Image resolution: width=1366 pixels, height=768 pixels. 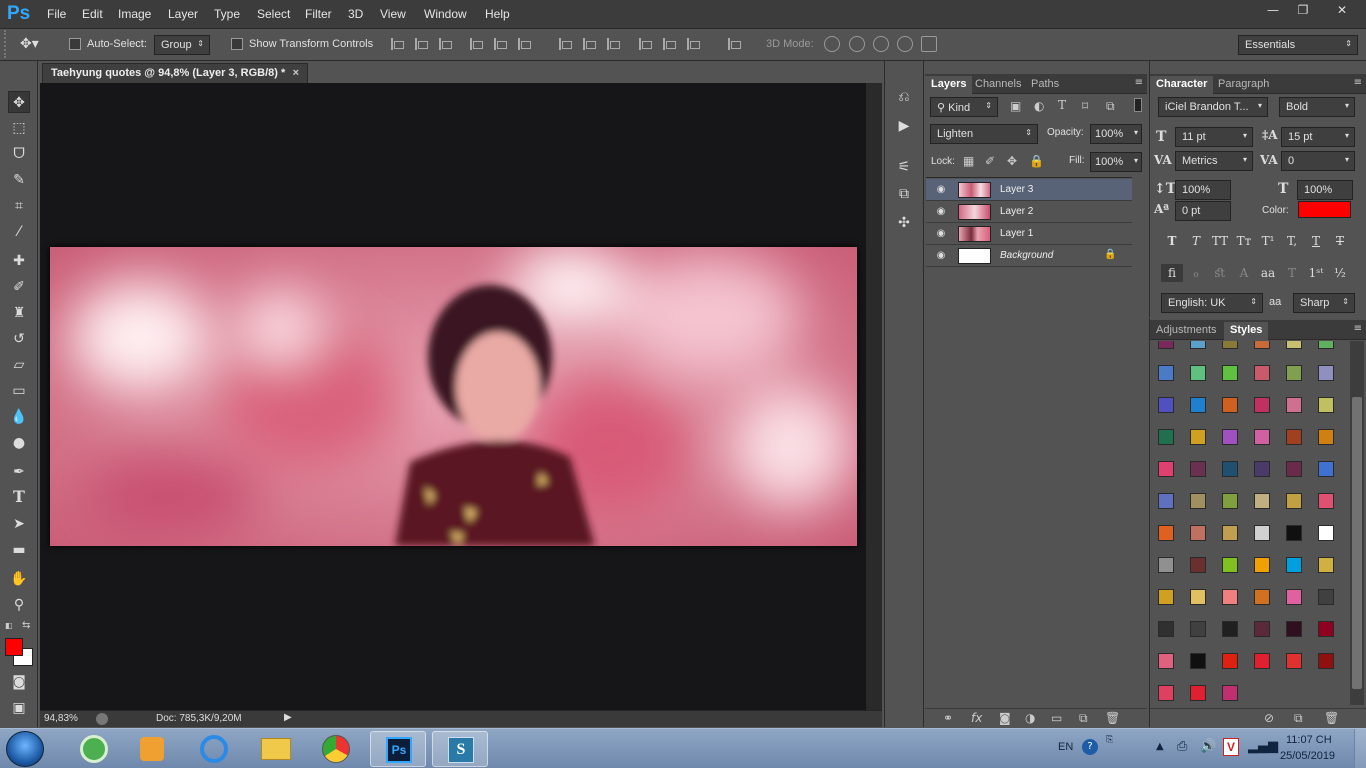 I want to click on 3d-panel-icon: ⧉, so click(x=904, y=194).